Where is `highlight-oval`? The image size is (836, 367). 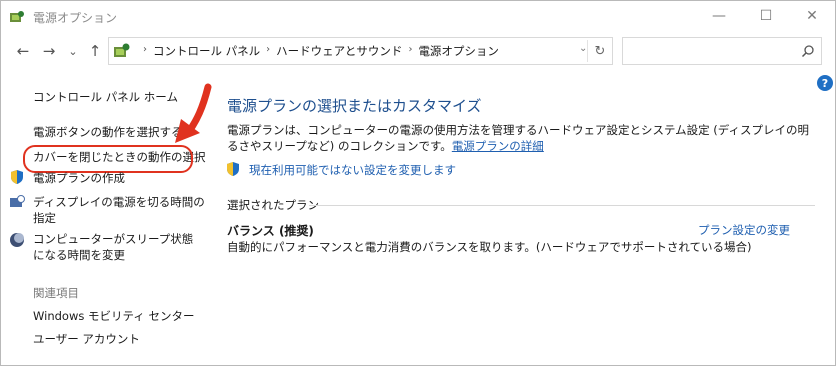
highlight-oval is located at coordinates (108, 159).